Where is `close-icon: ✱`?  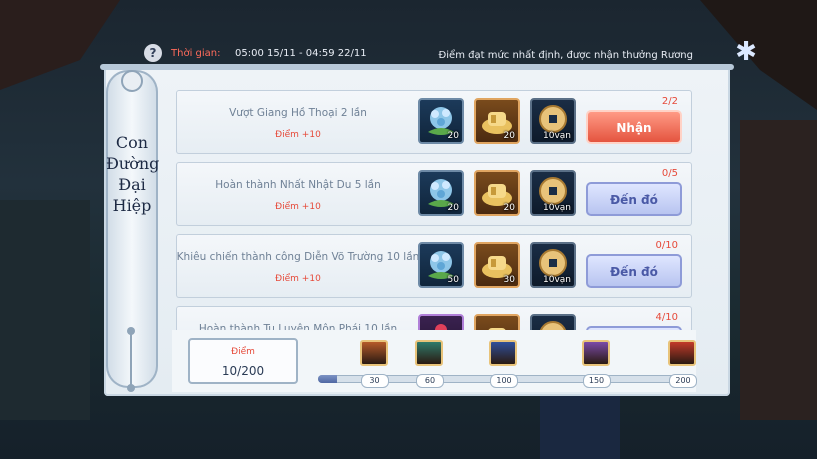 close-icon: ✱ is located at coordinates (746, 52).